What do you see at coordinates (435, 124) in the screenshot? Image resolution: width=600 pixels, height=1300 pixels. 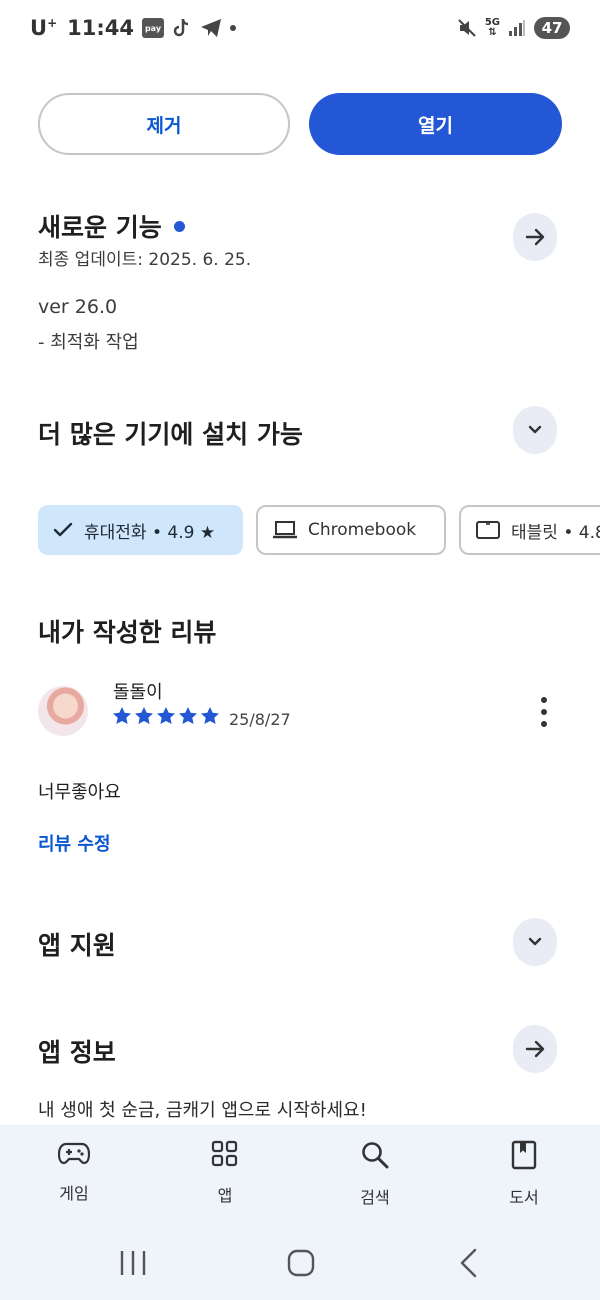 I see `open-button: 열기` at bounding box center [435, 124].